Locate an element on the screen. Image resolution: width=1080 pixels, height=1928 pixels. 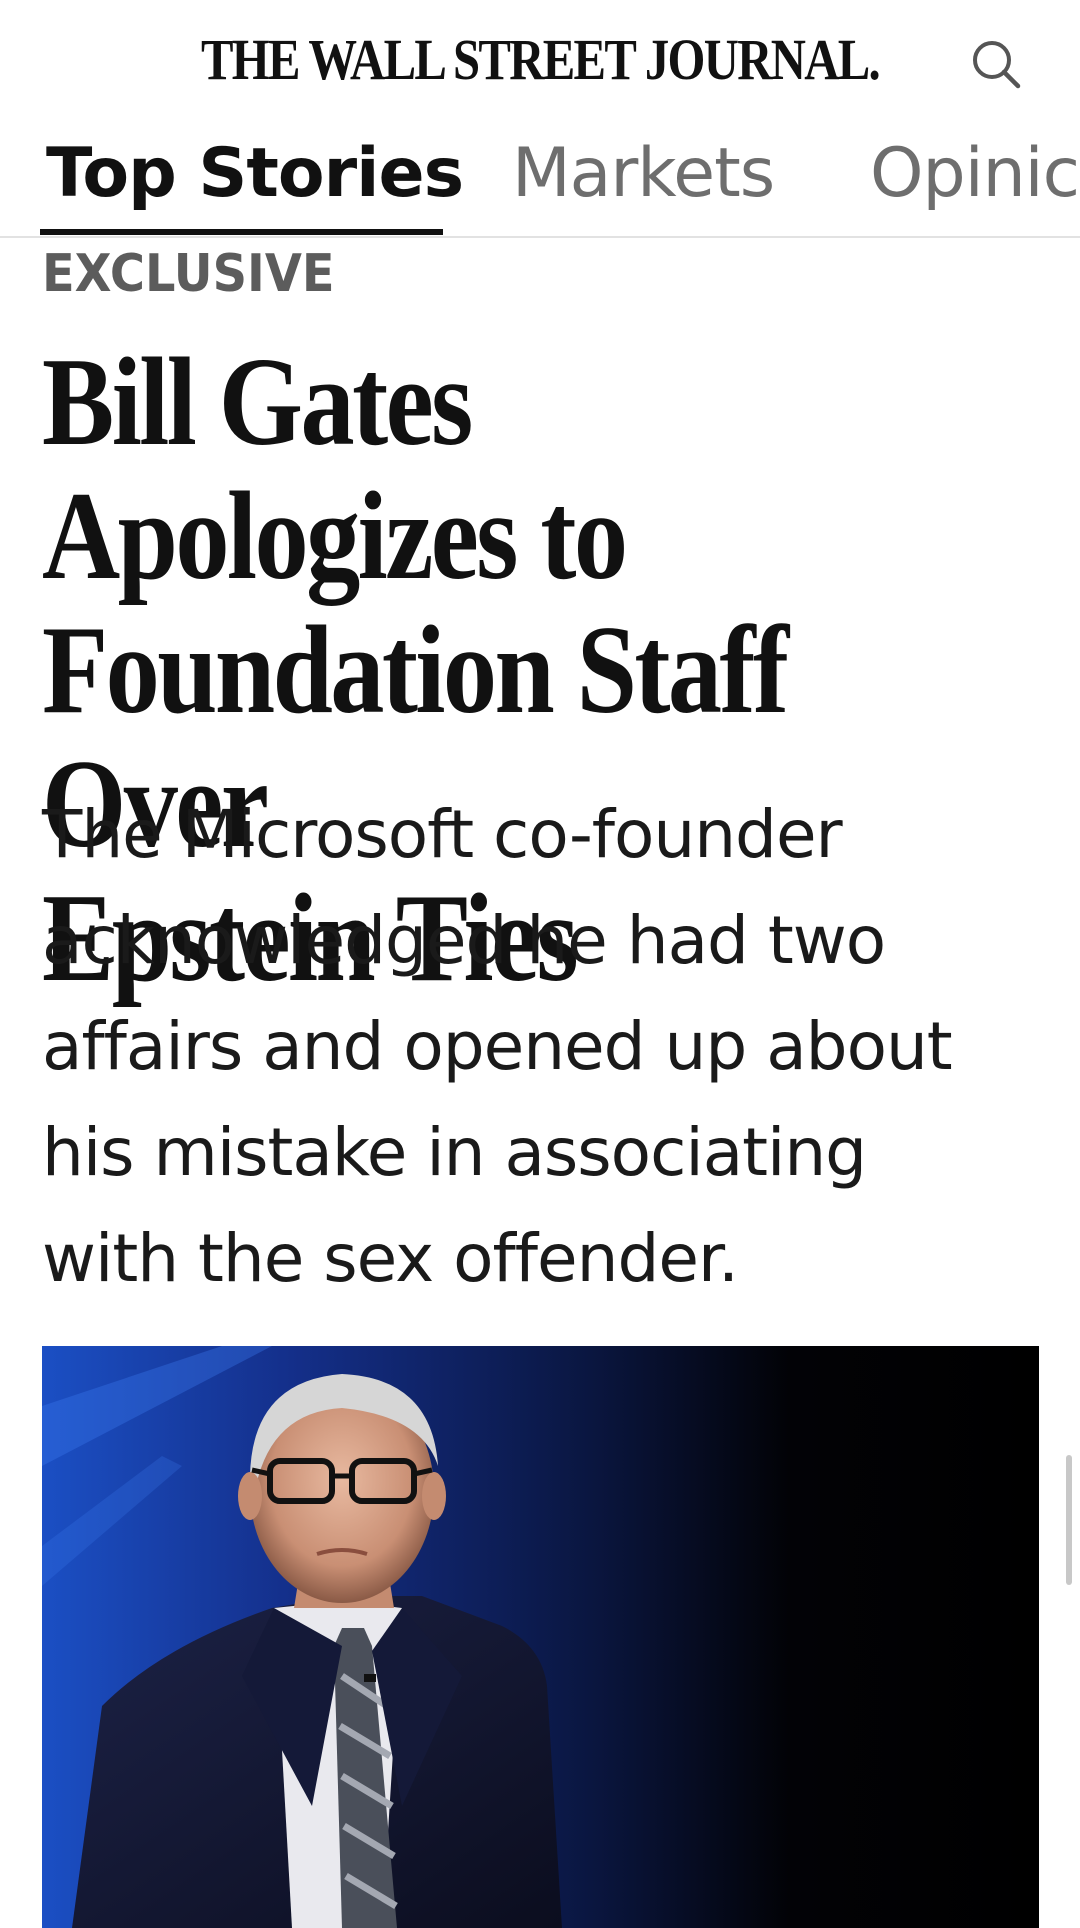
scrollbar is located at coordinates (1069, 1520).